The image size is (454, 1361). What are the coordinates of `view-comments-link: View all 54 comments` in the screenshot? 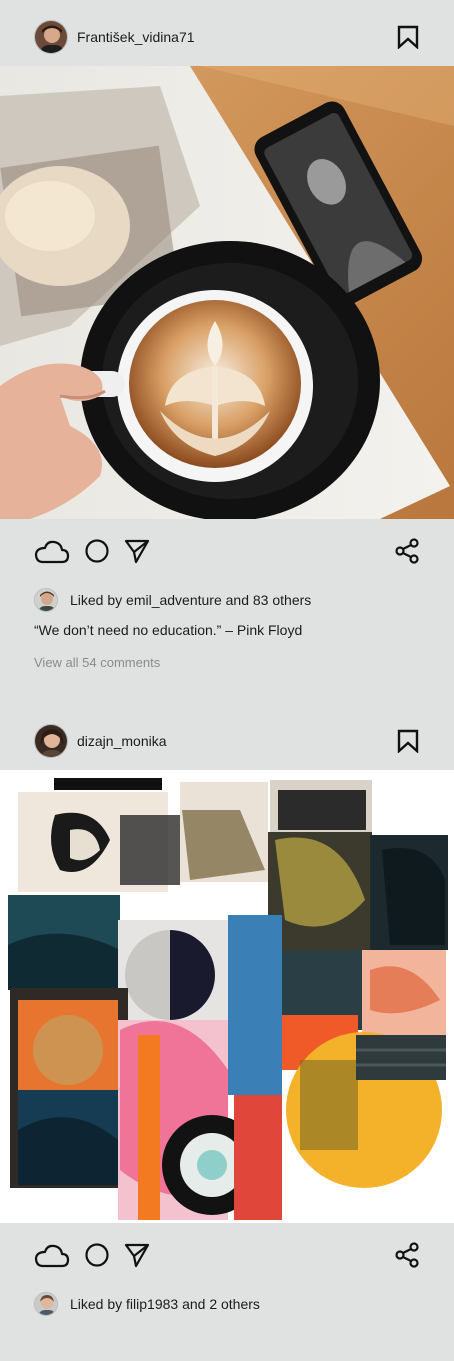 It's located at (97, 662).